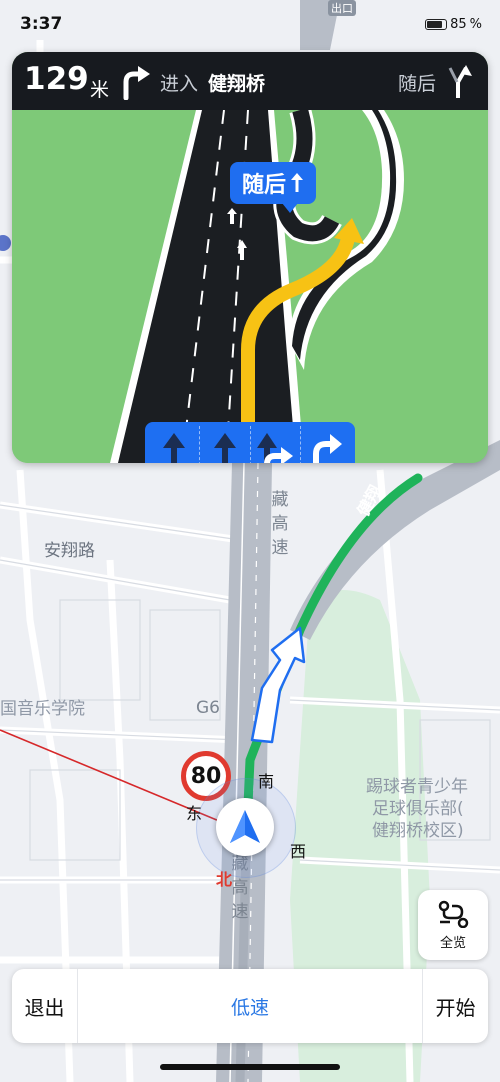 This screenshot has width=500, height=1082. I want to click on straight-right-arrow-icon, so click(275, 448).